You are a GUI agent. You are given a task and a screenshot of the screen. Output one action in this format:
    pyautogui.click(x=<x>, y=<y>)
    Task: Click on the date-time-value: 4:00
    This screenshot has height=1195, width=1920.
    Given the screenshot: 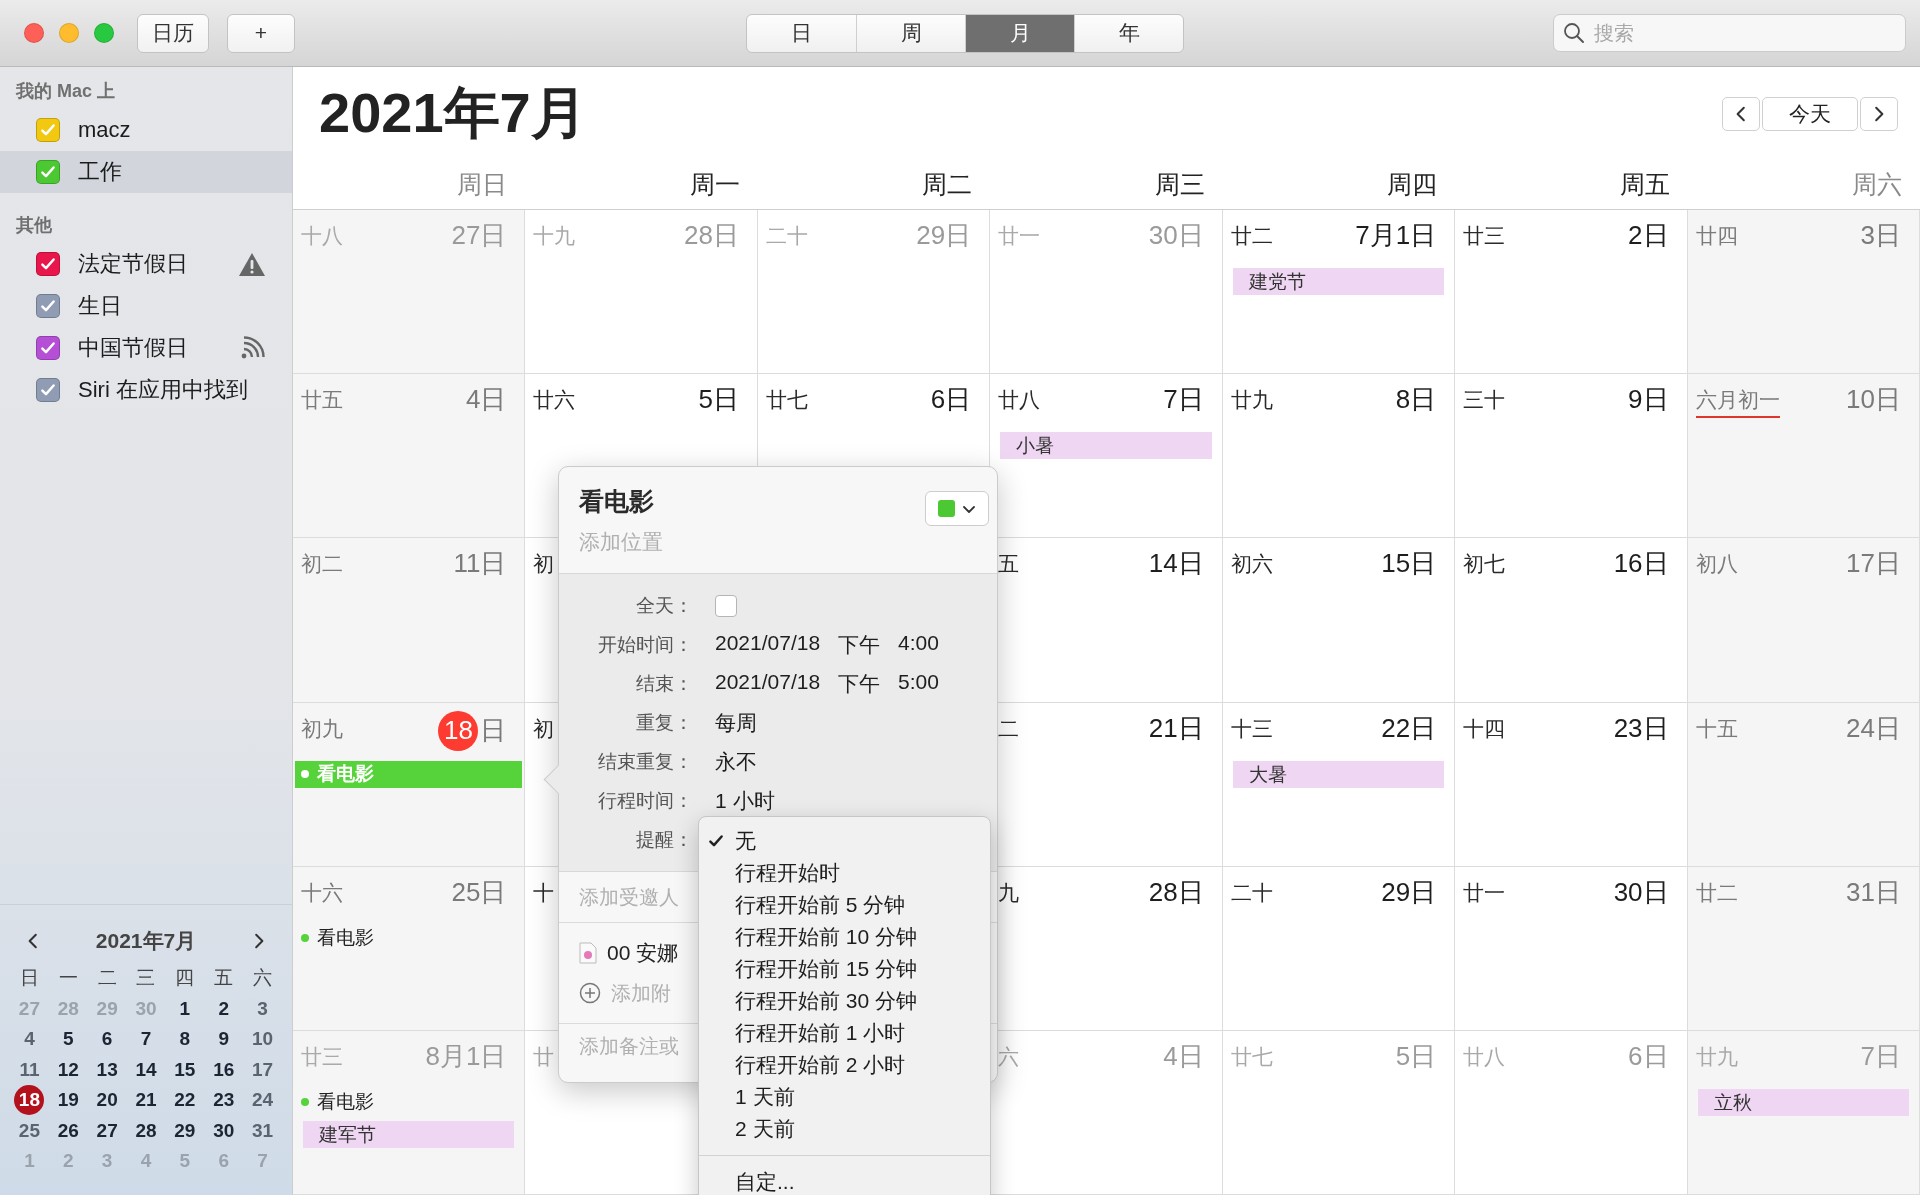 What is the action you would take?
    pyautogui.click(x=918, y=644)
    